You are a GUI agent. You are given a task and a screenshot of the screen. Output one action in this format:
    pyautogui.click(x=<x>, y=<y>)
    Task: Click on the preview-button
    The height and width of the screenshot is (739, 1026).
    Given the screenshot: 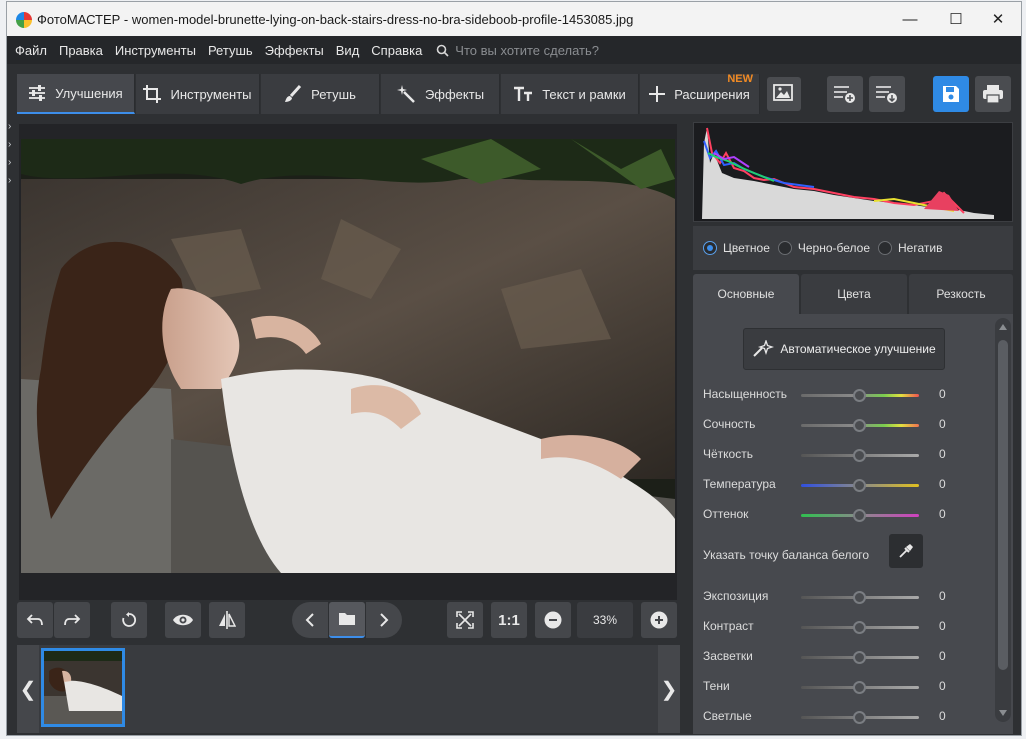 What is the action you would take?
    pyautogui.click(x=183, y=620)
    